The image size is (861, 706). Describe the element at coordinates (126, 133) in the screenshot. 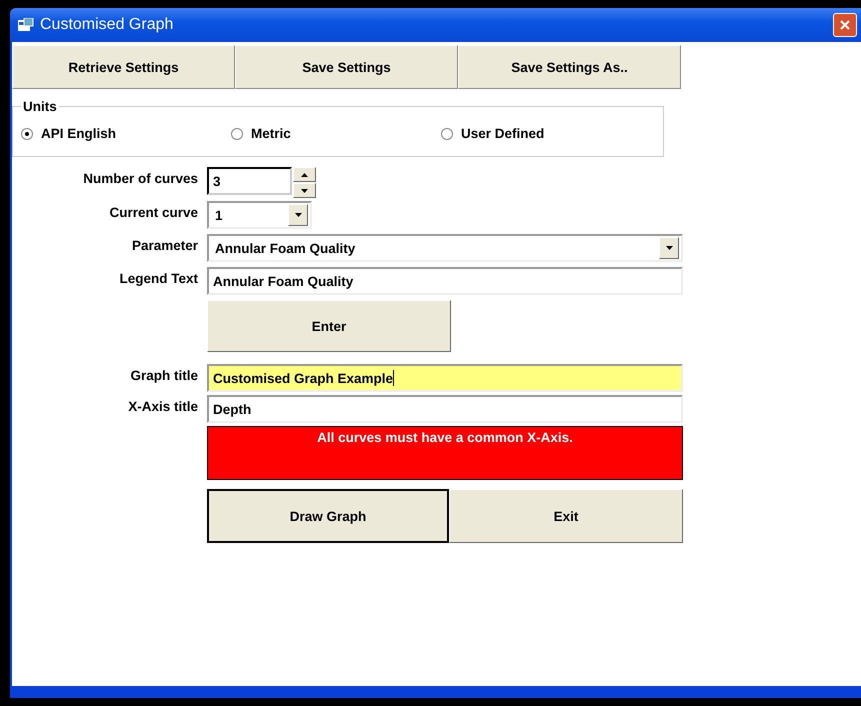

I see `radio-option: API English` at that location.